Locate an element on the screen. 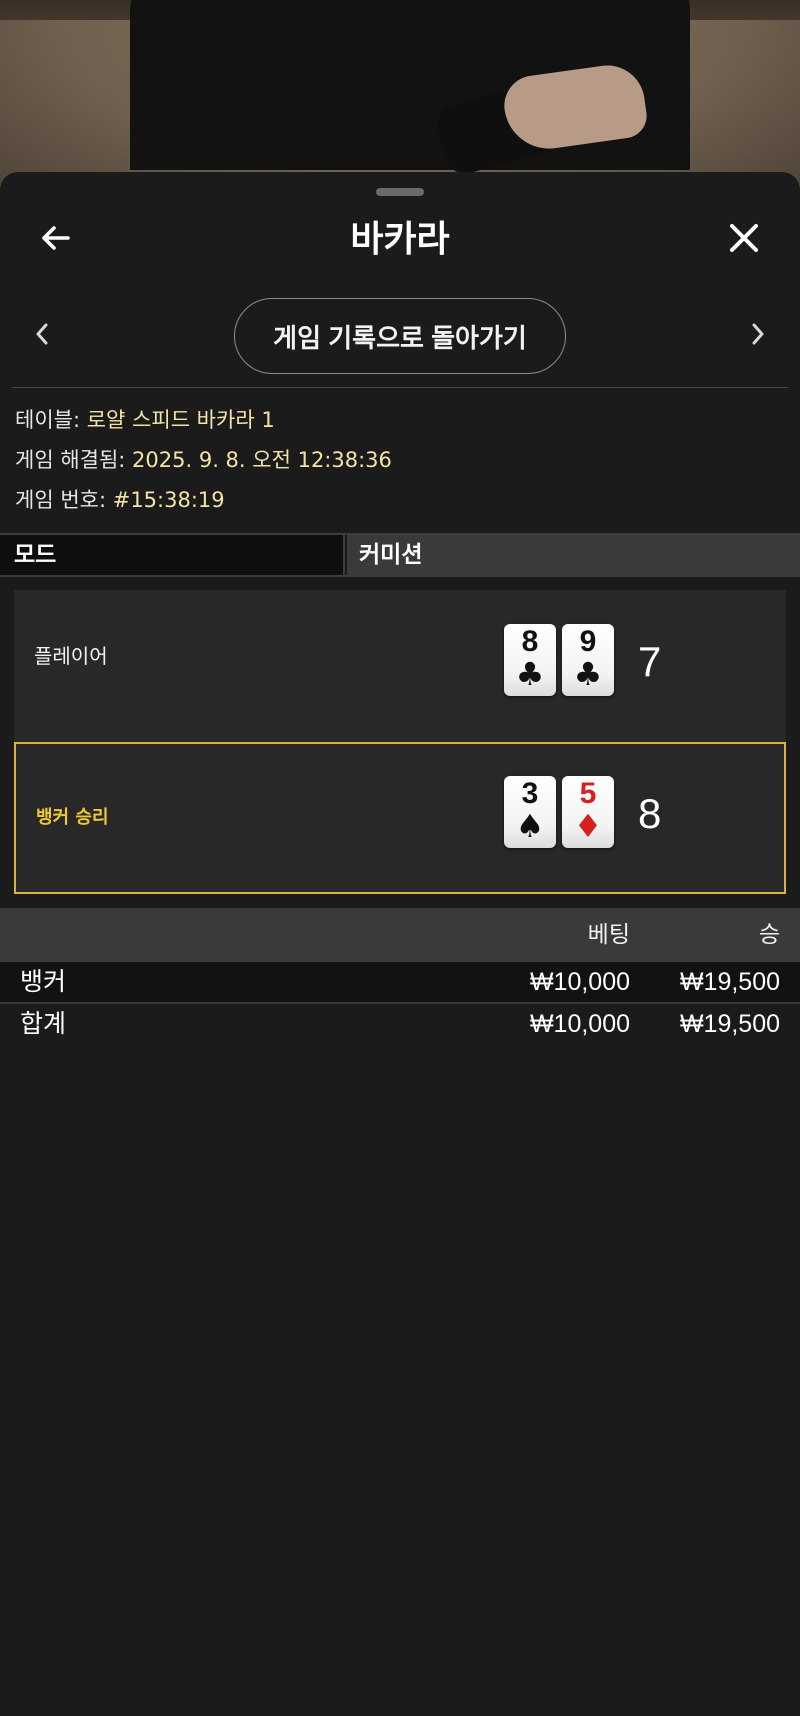  chevron-right-icon is located at coordinates (758, 336).